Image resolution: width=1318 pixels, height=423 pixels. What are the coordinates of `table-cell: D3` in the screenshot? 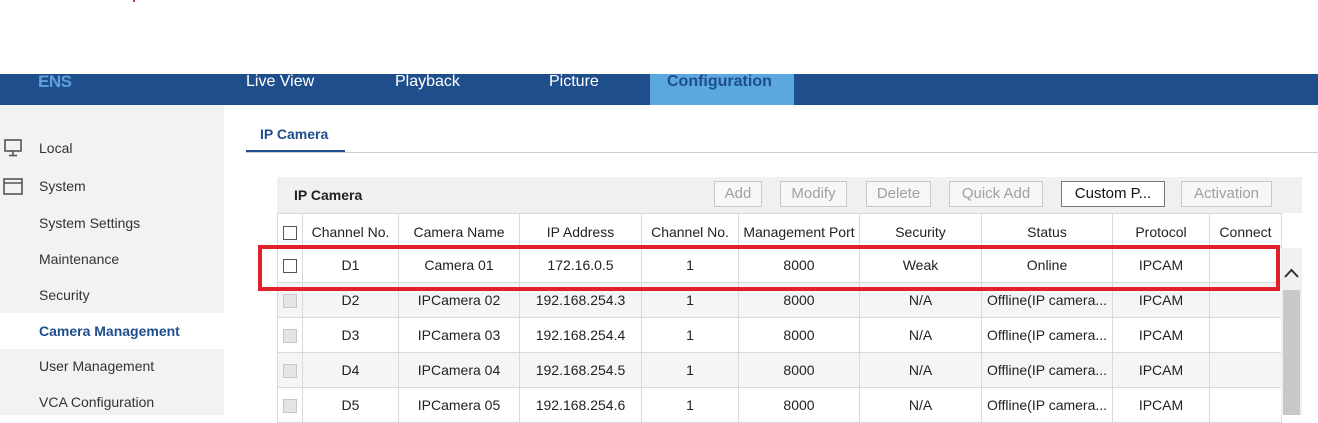 It's located at (350, 335).